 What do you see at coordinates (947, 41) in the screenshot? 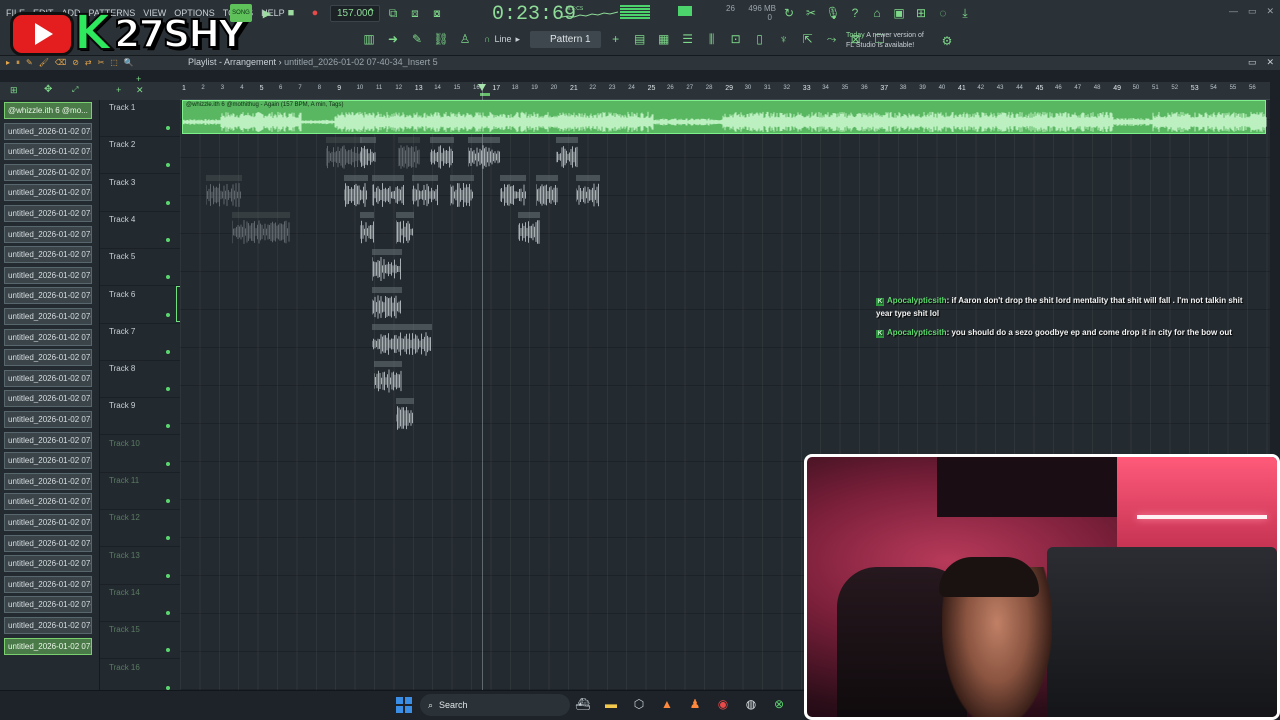
I see `gear-icon: ⚙` at bounding box center [947, 41].